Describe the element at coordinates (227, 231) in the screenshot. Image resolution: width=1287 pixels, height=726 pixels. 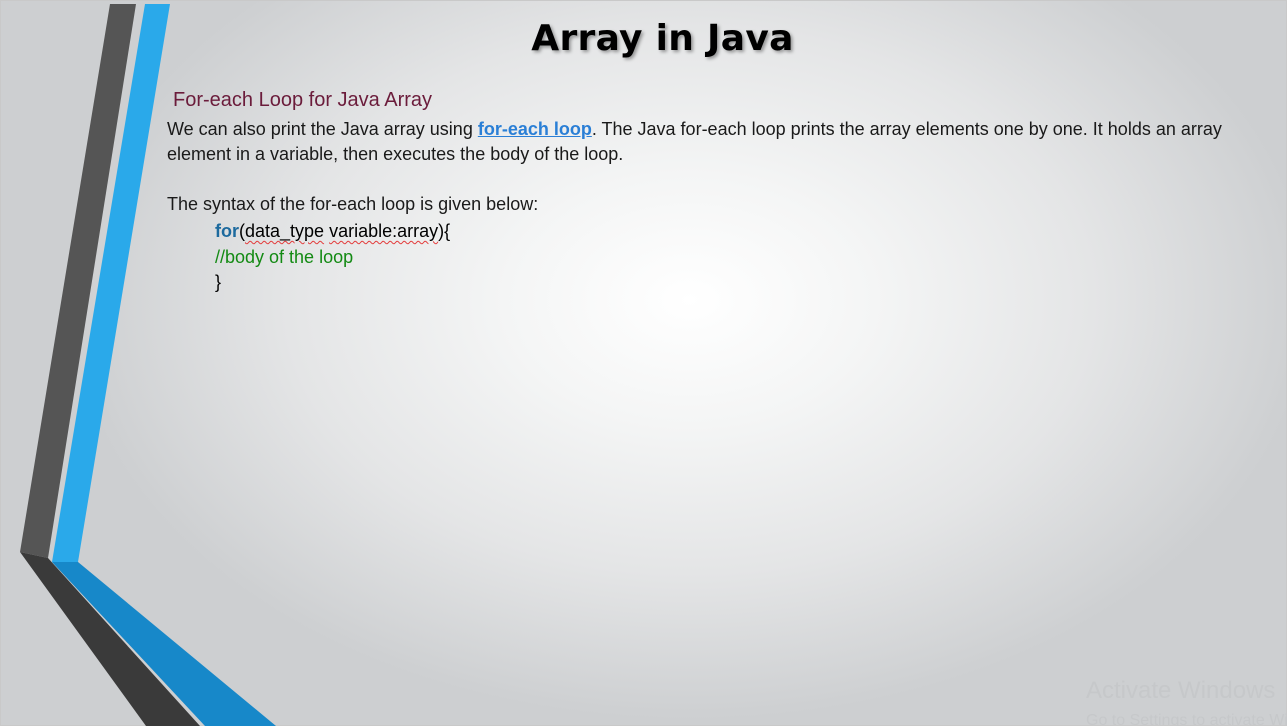
I see `code-keyword: for` at that location.